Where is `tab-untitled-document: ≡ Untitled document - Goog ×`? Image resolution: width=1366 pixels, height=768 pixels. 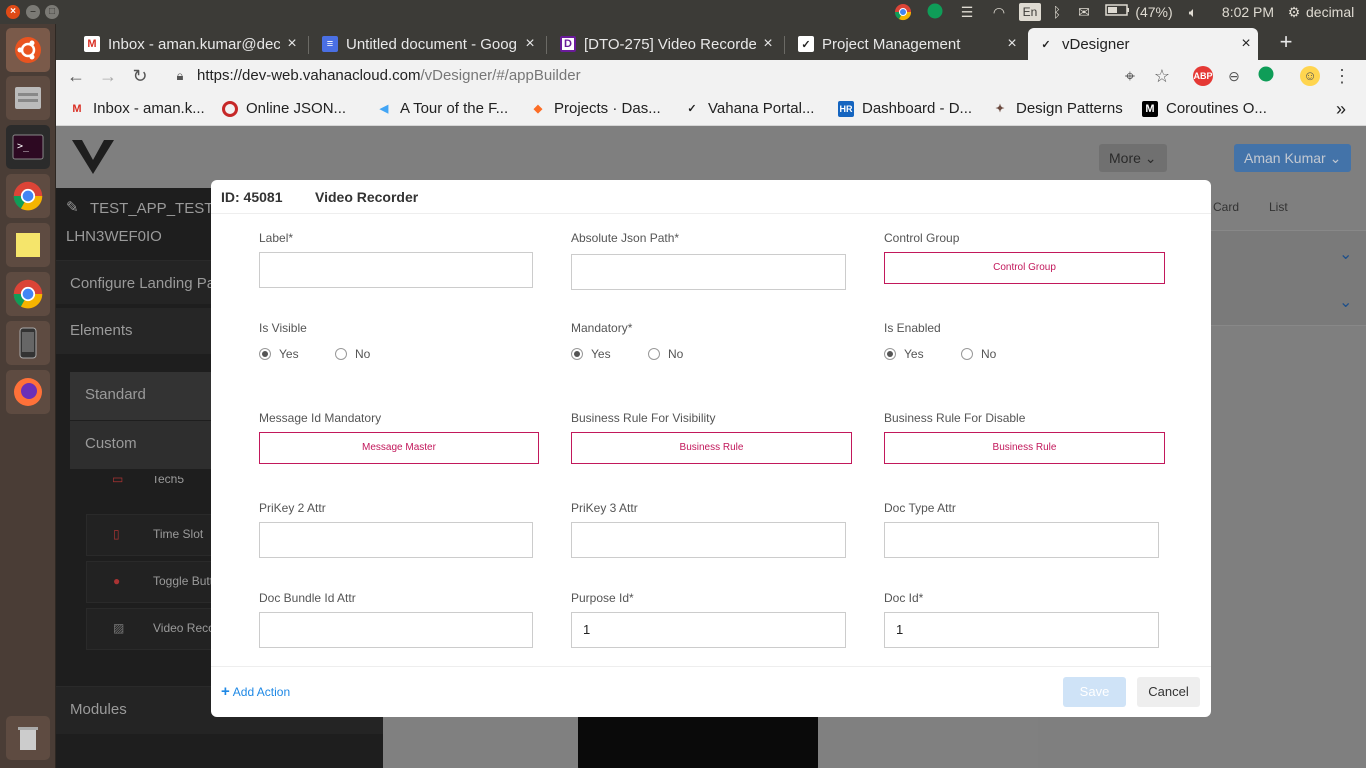 tab-untitled-document: ≡ Untitled document - Goog × is located at coordinates (427, 44).